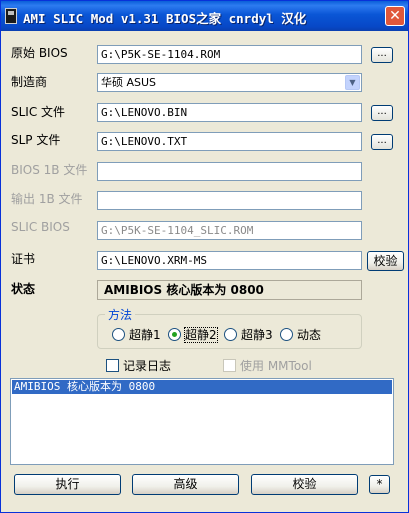 This screenshot has width=409, height=513. Describe the element at coordinates (29, 82) in the screenshot. I see `manufacturer-label: 制造商` at that location.